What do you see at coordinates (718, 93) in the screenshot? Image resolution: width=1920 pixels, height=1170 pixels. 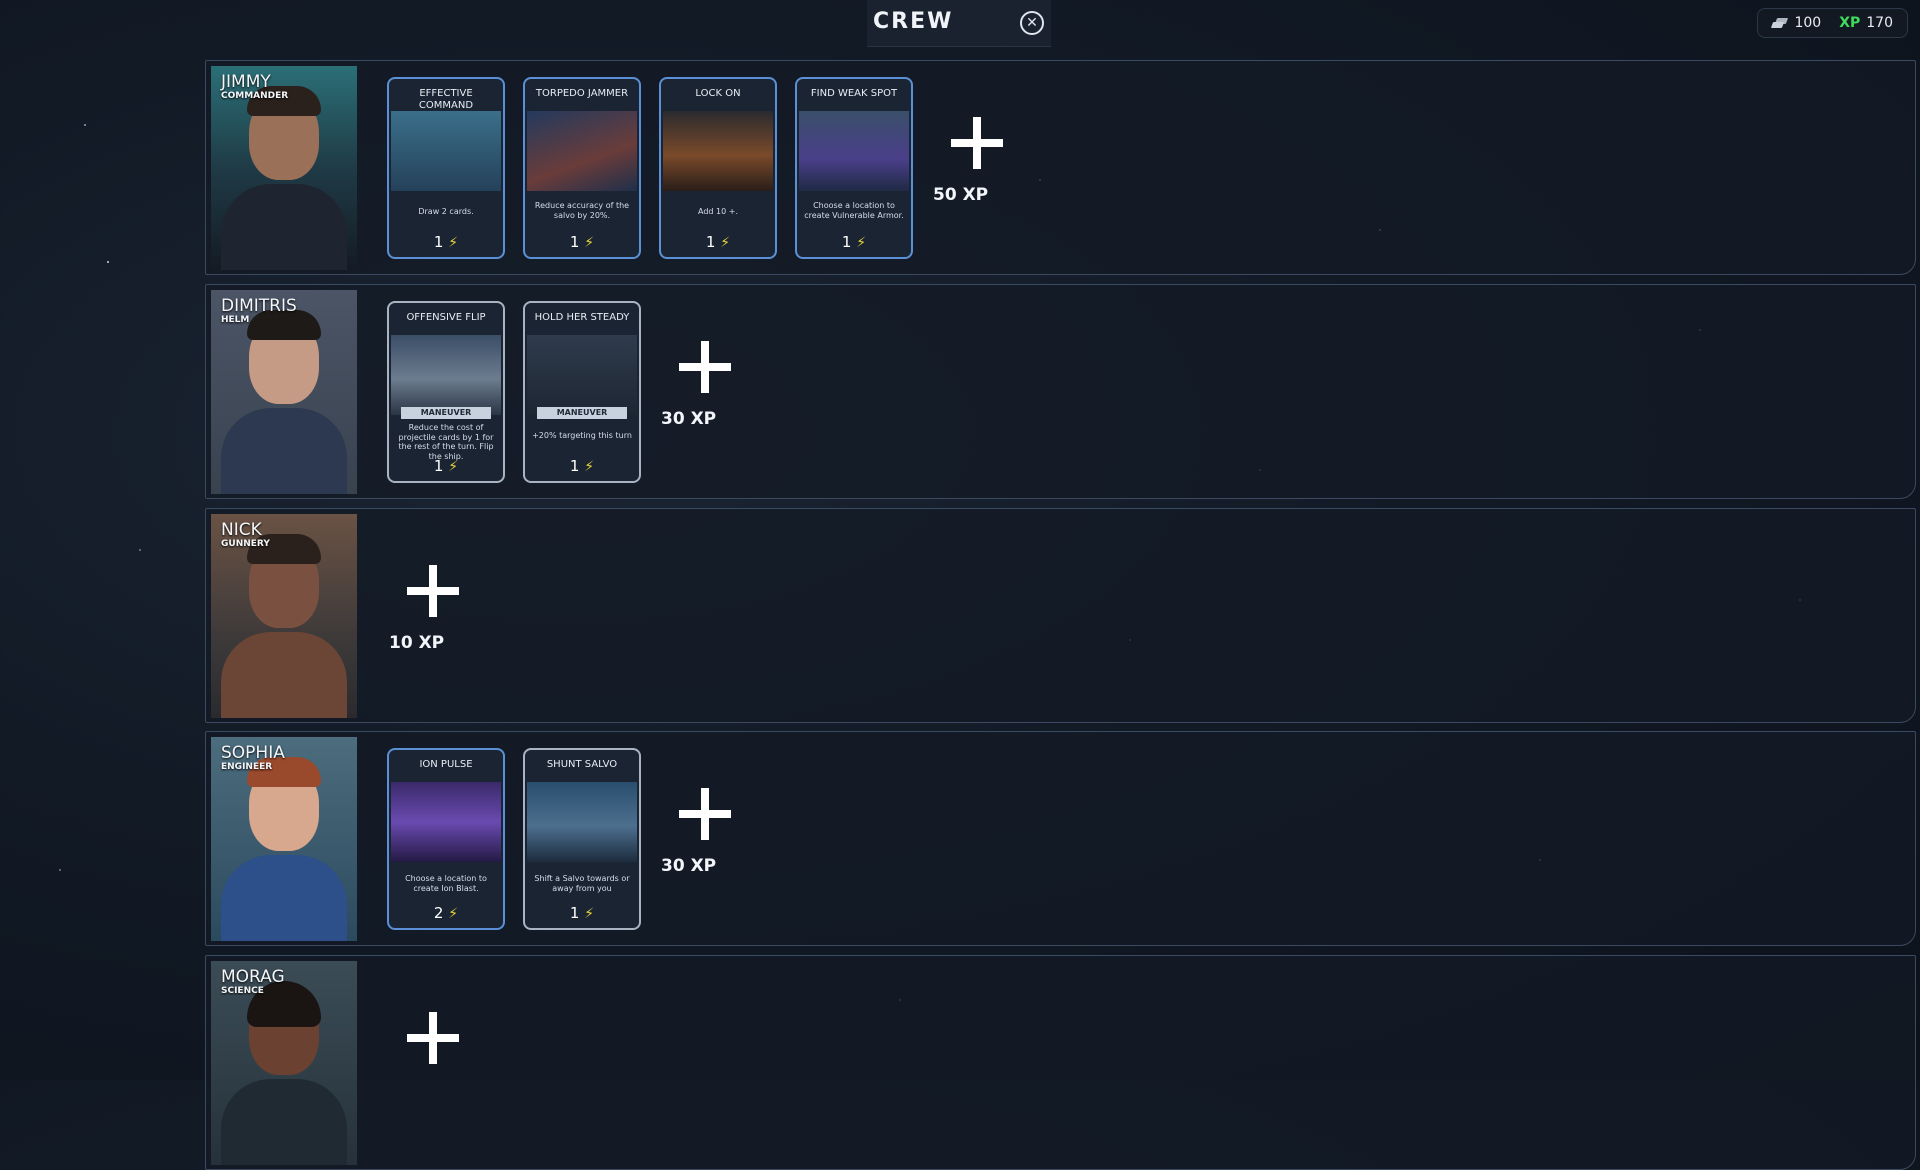 I see `card-title: LOCK ON` at bounding box center [718, 93].